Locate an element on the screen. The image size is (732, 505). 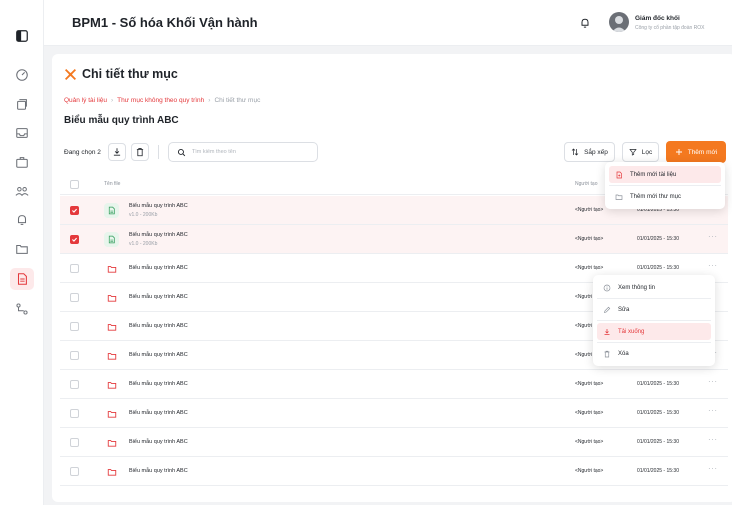
menu-add-folder: Thêm mới thư mục is located at coordinates (665, 196).